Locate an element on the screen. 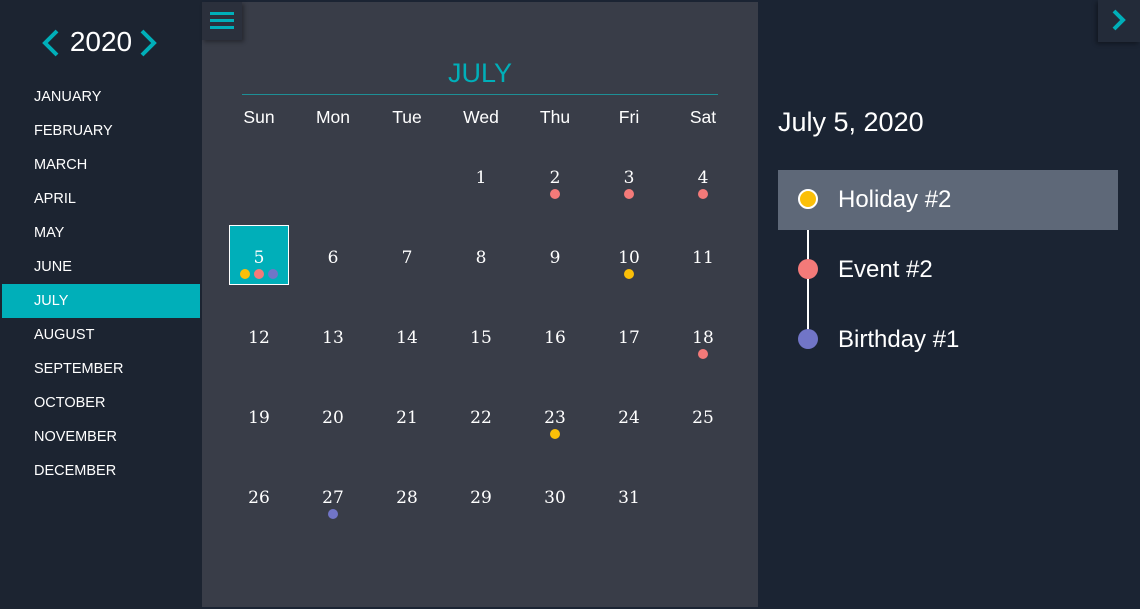 This screenshot has width=1140, height=609. day-number: 1 is located at coordinates (481, 178).